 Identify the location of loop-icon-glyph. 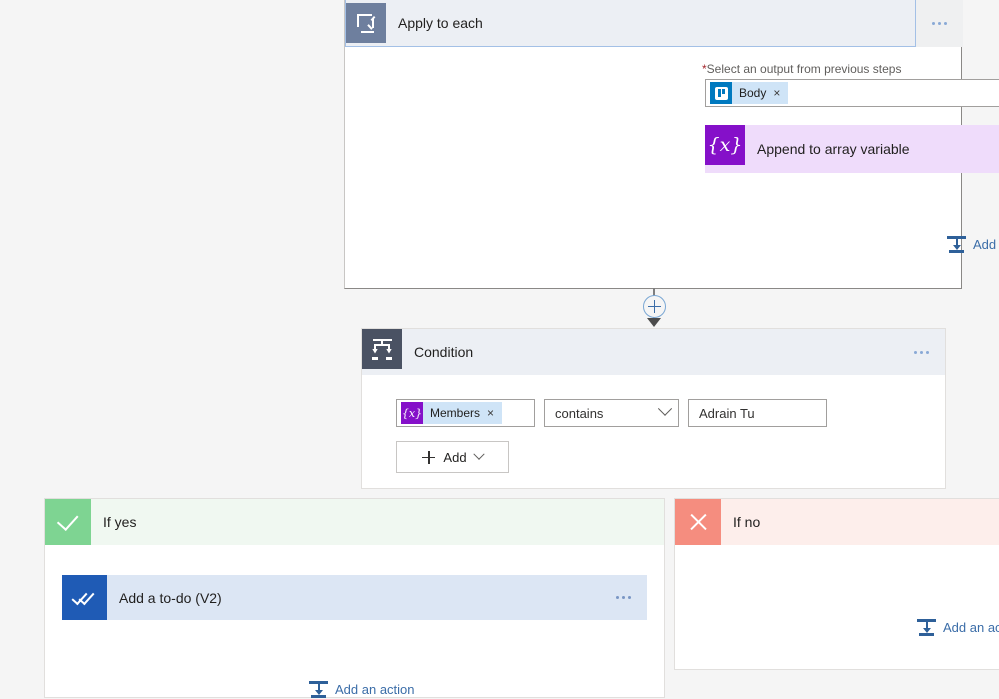
(366, 23).